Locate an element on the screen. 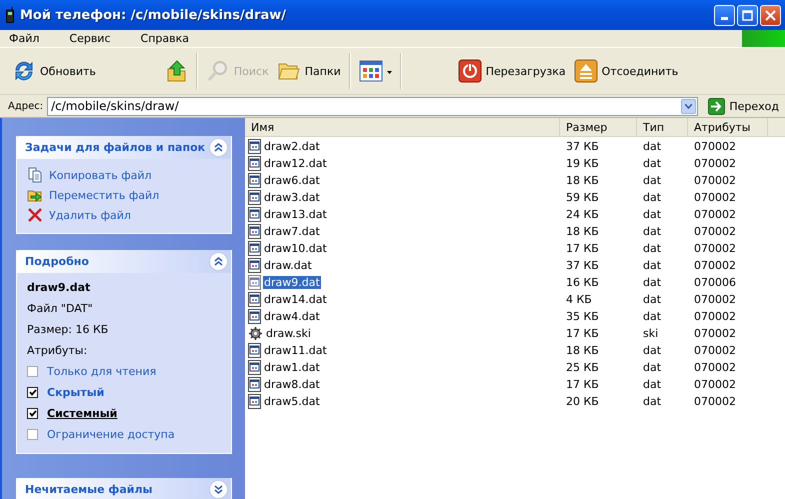  window-title: Мой телефон: /c/mobile/skins/draw/ is located at coordinates (154, 15).